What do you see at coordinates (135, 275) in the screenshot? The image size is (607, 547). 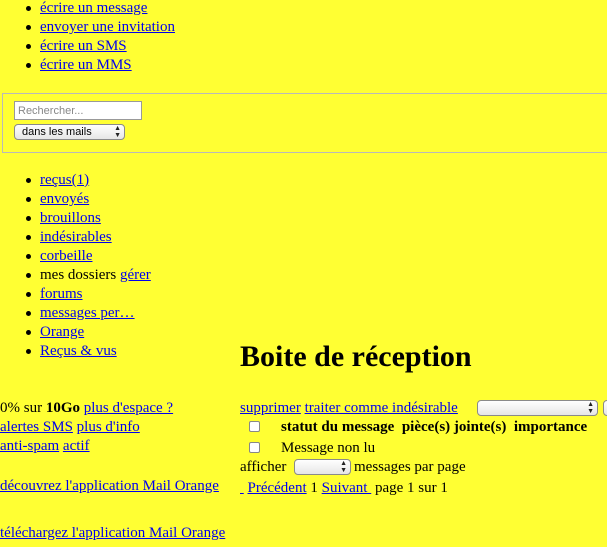 I see `manage-folders-link: gérer` at bounding box center [135, 275].